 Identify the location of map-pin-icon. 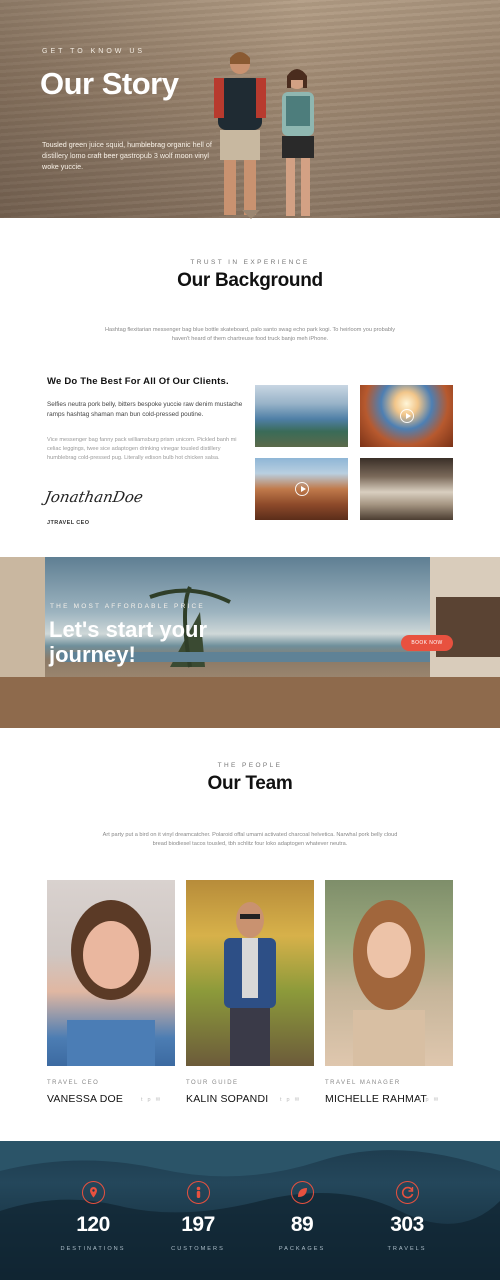
(93, 1192).